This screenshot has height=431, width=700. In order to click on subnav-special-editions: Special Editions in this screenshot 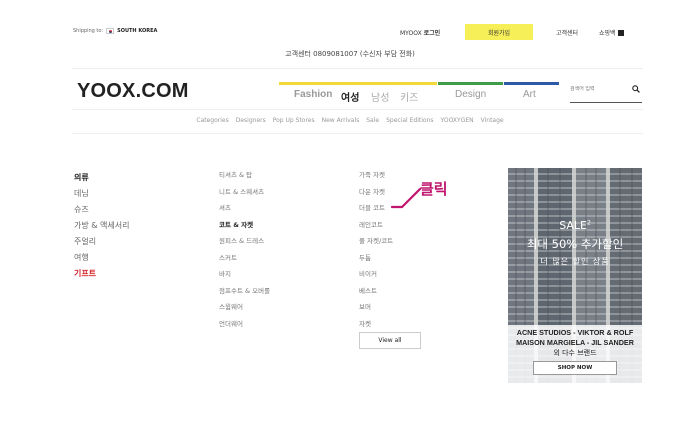, I will do `click(409, 120)`.